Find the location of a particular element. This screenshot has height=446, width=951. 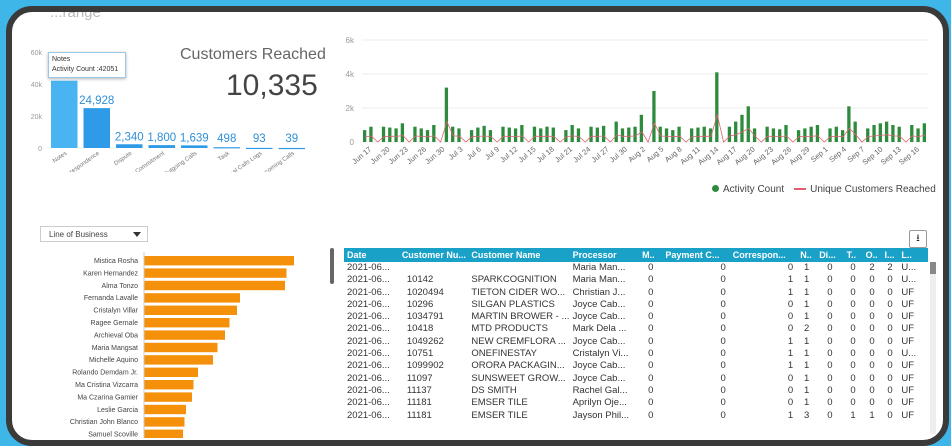

column-header: O.. is located at coordinates (872, 255).